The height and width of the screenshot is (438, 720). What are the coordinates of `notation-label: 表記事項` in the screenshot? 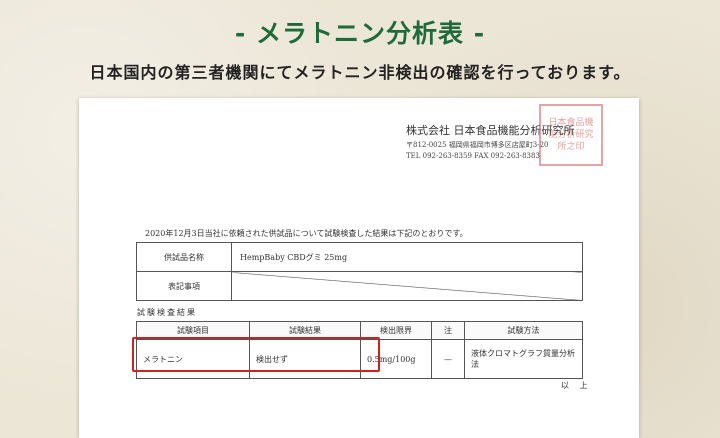 It's located at (184, 286).